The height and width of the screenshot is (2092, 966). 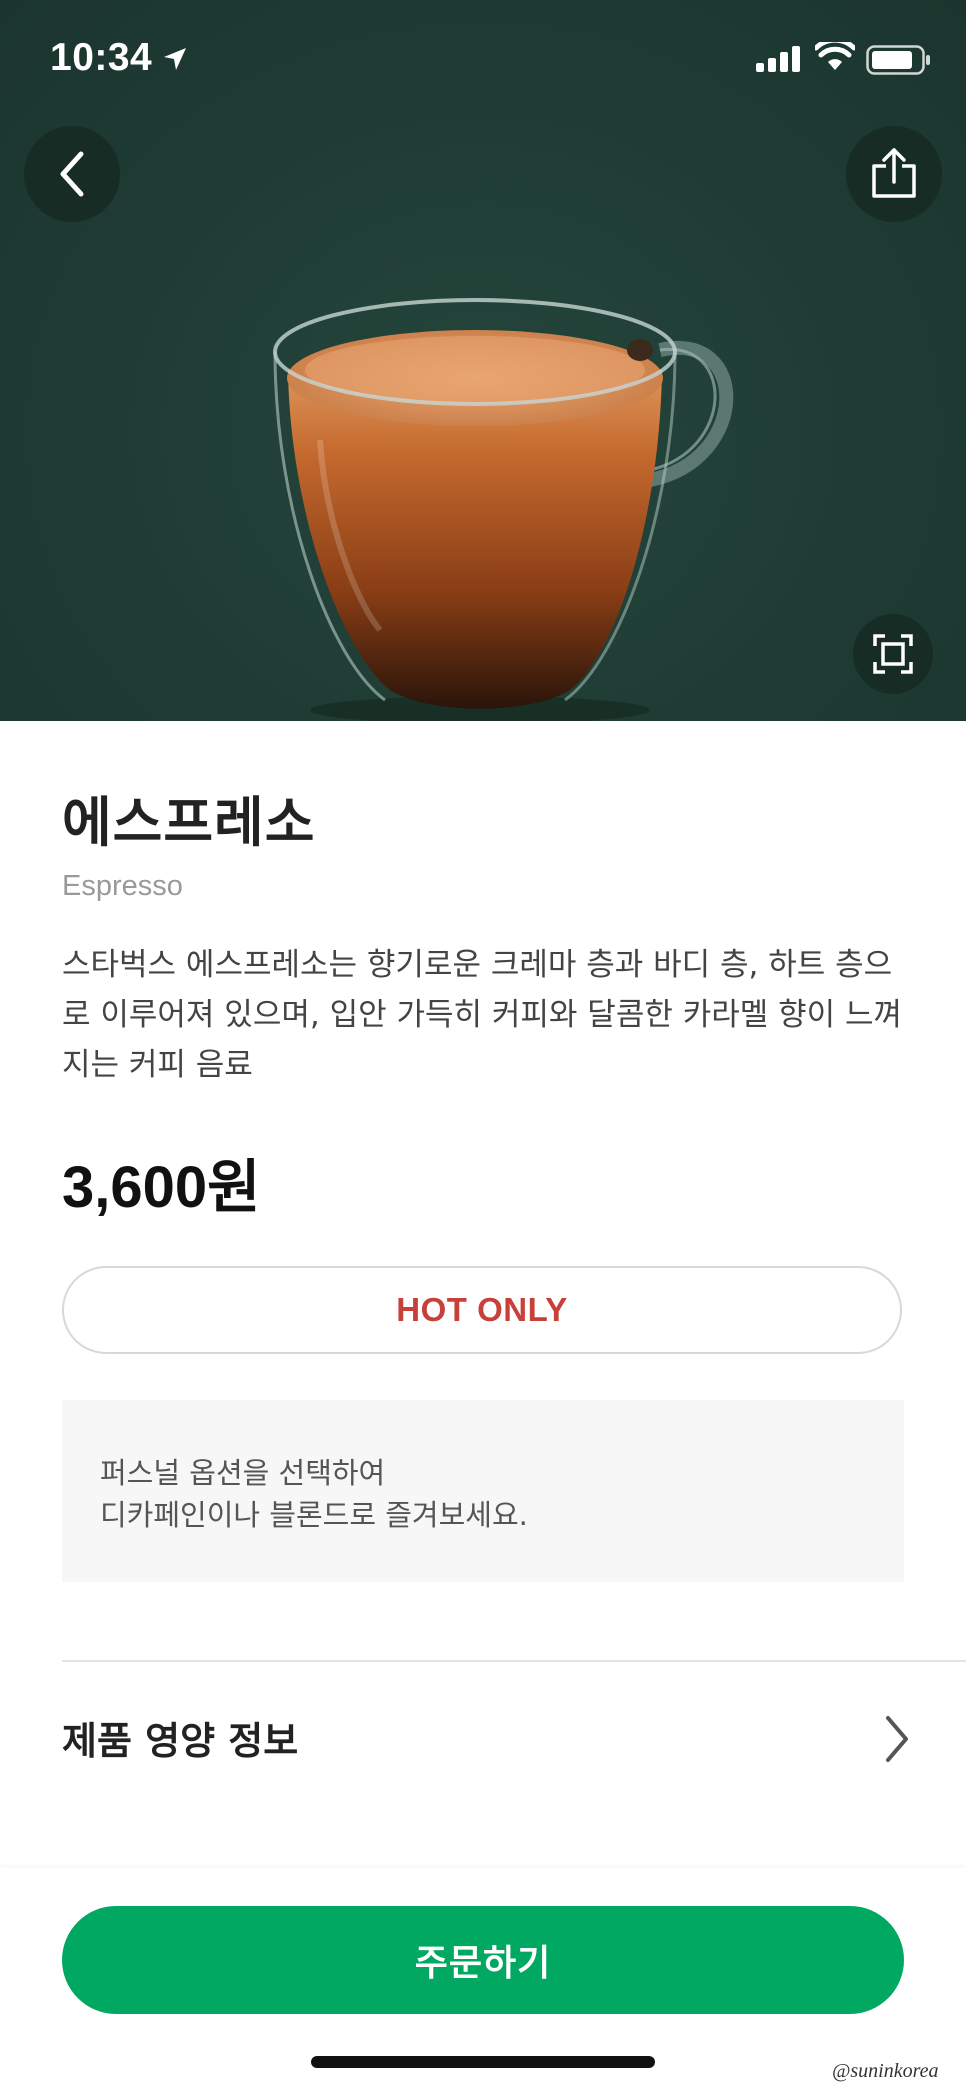 What do you see at coordinates (487, 1740) in the screenshot?
I see `nutrition-info-row: 제품 영양 정보` at bounding box center [487, 1740].